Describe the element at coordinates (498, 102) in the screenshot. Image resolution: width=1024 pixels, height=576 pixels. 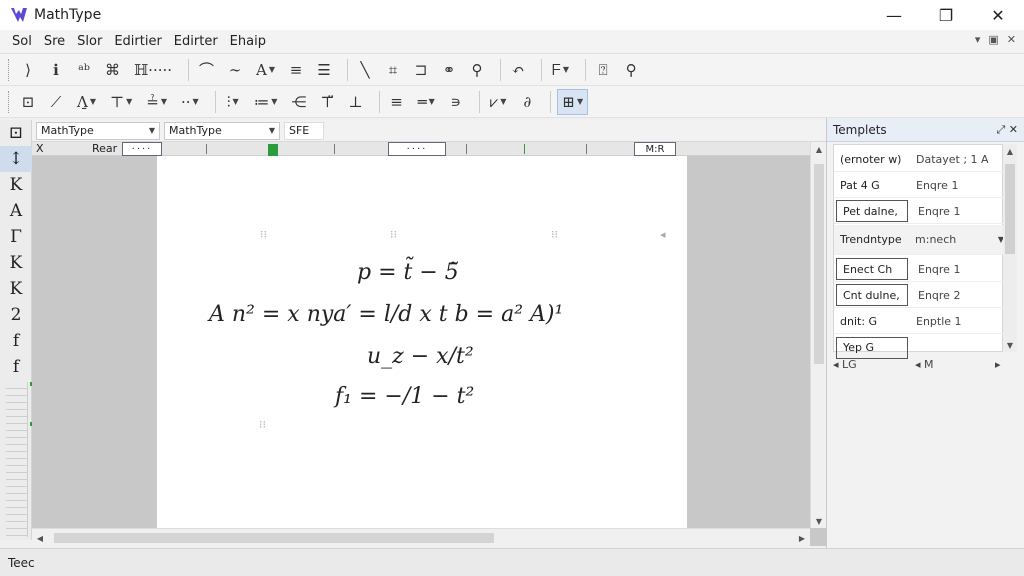
I see `logic-template-button: ⩗ ▼` at that location.